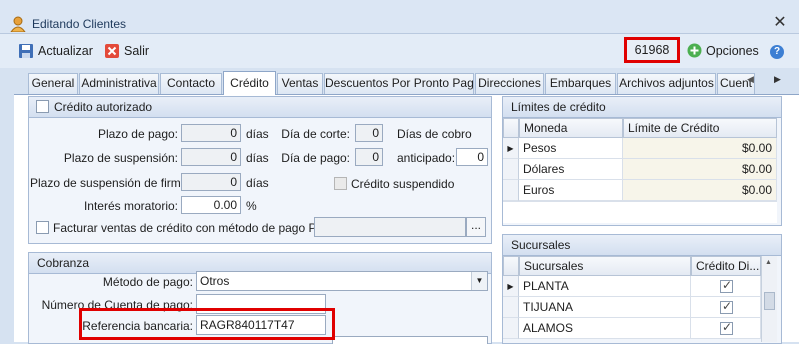 This screenshot has height=344, width=799. What do you see at coordinates (666, 83) in the screenshot?
I see `tab-archivos-adjuntos: Archivos adjuntos` at bounding box center [666, 83].